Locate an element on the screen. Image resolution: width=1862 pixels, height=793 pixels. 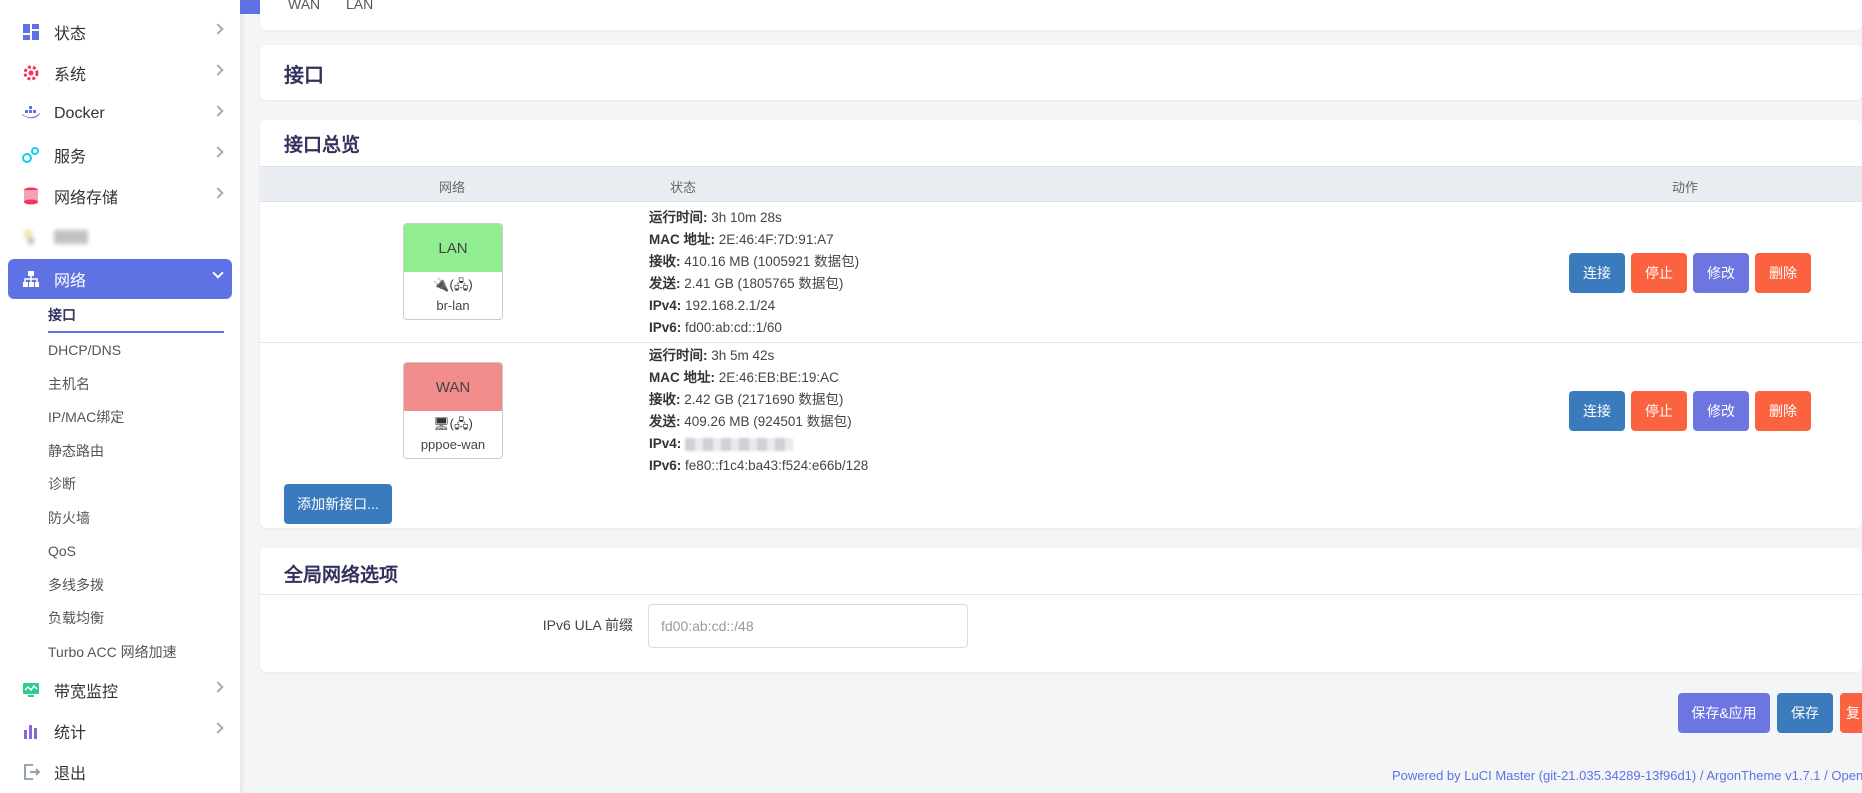
mac-value: 2E:46:4F:7D:91:A7 is located at coordinates (776, 239).